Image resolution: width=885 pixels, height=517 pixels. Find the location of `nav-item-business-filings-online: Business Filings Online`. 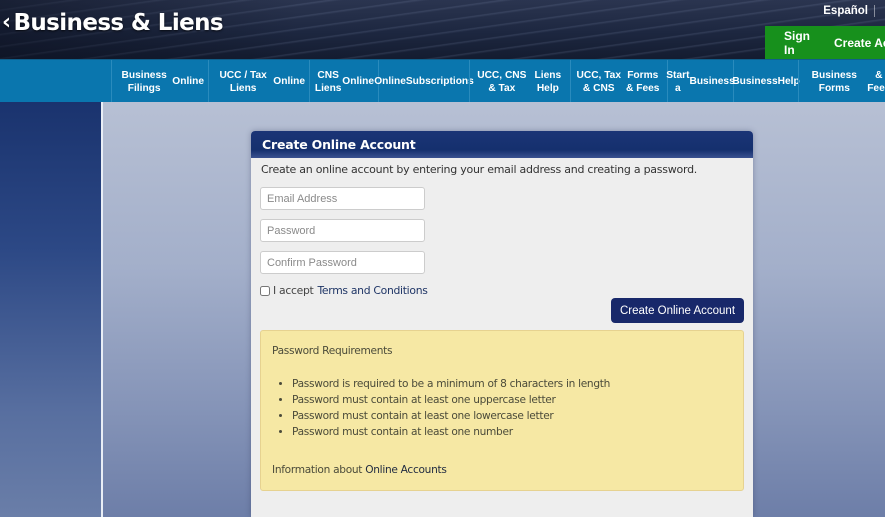

nav-item-business-filings-online: Business Filings Online is located at coordinates (159, 81).